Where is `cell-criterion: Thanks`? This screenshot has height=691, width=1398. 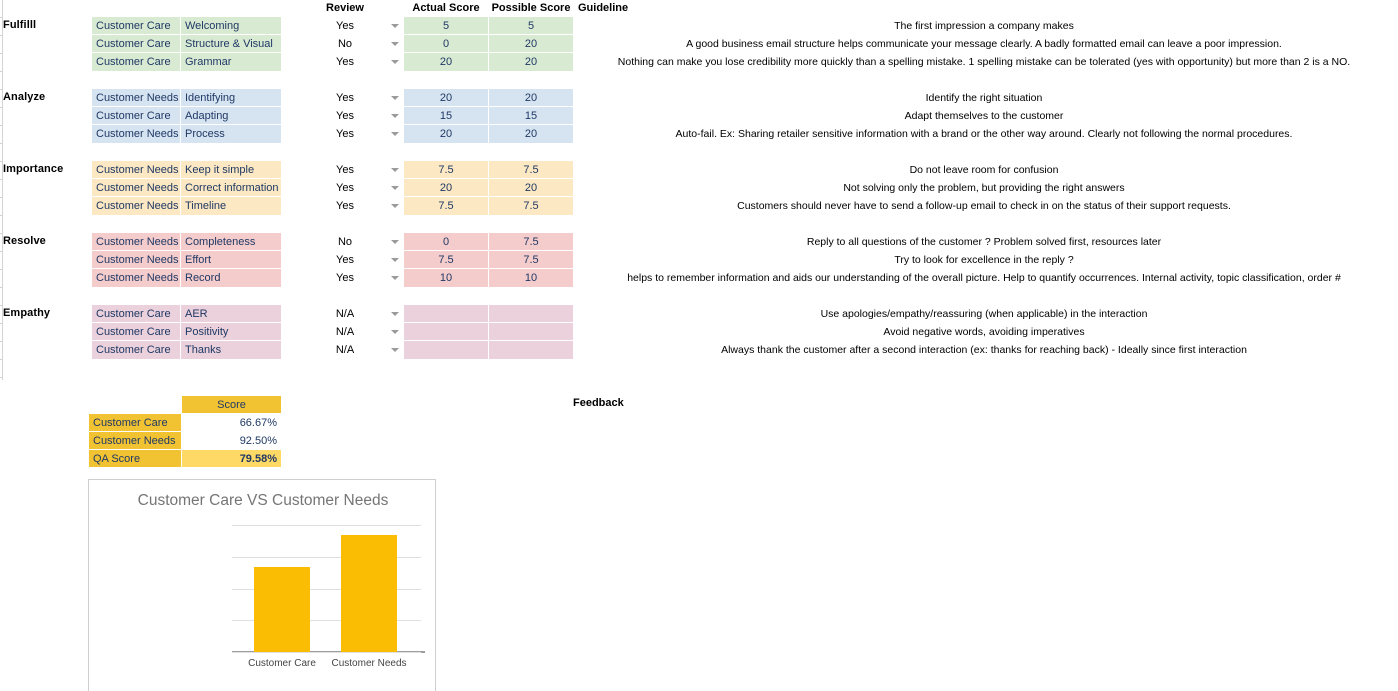 cell-criterion: Thanks is located at coordinates (231, 350).